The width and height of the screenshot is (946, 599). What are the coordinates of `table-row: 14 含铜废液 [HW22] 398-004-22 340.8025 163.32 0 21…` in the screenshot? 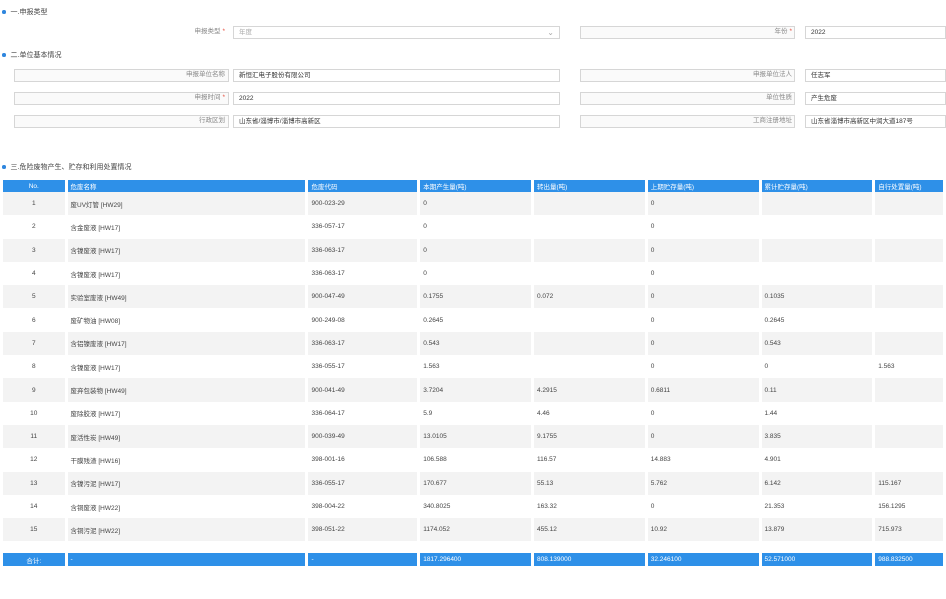 It's located at (473, 506).